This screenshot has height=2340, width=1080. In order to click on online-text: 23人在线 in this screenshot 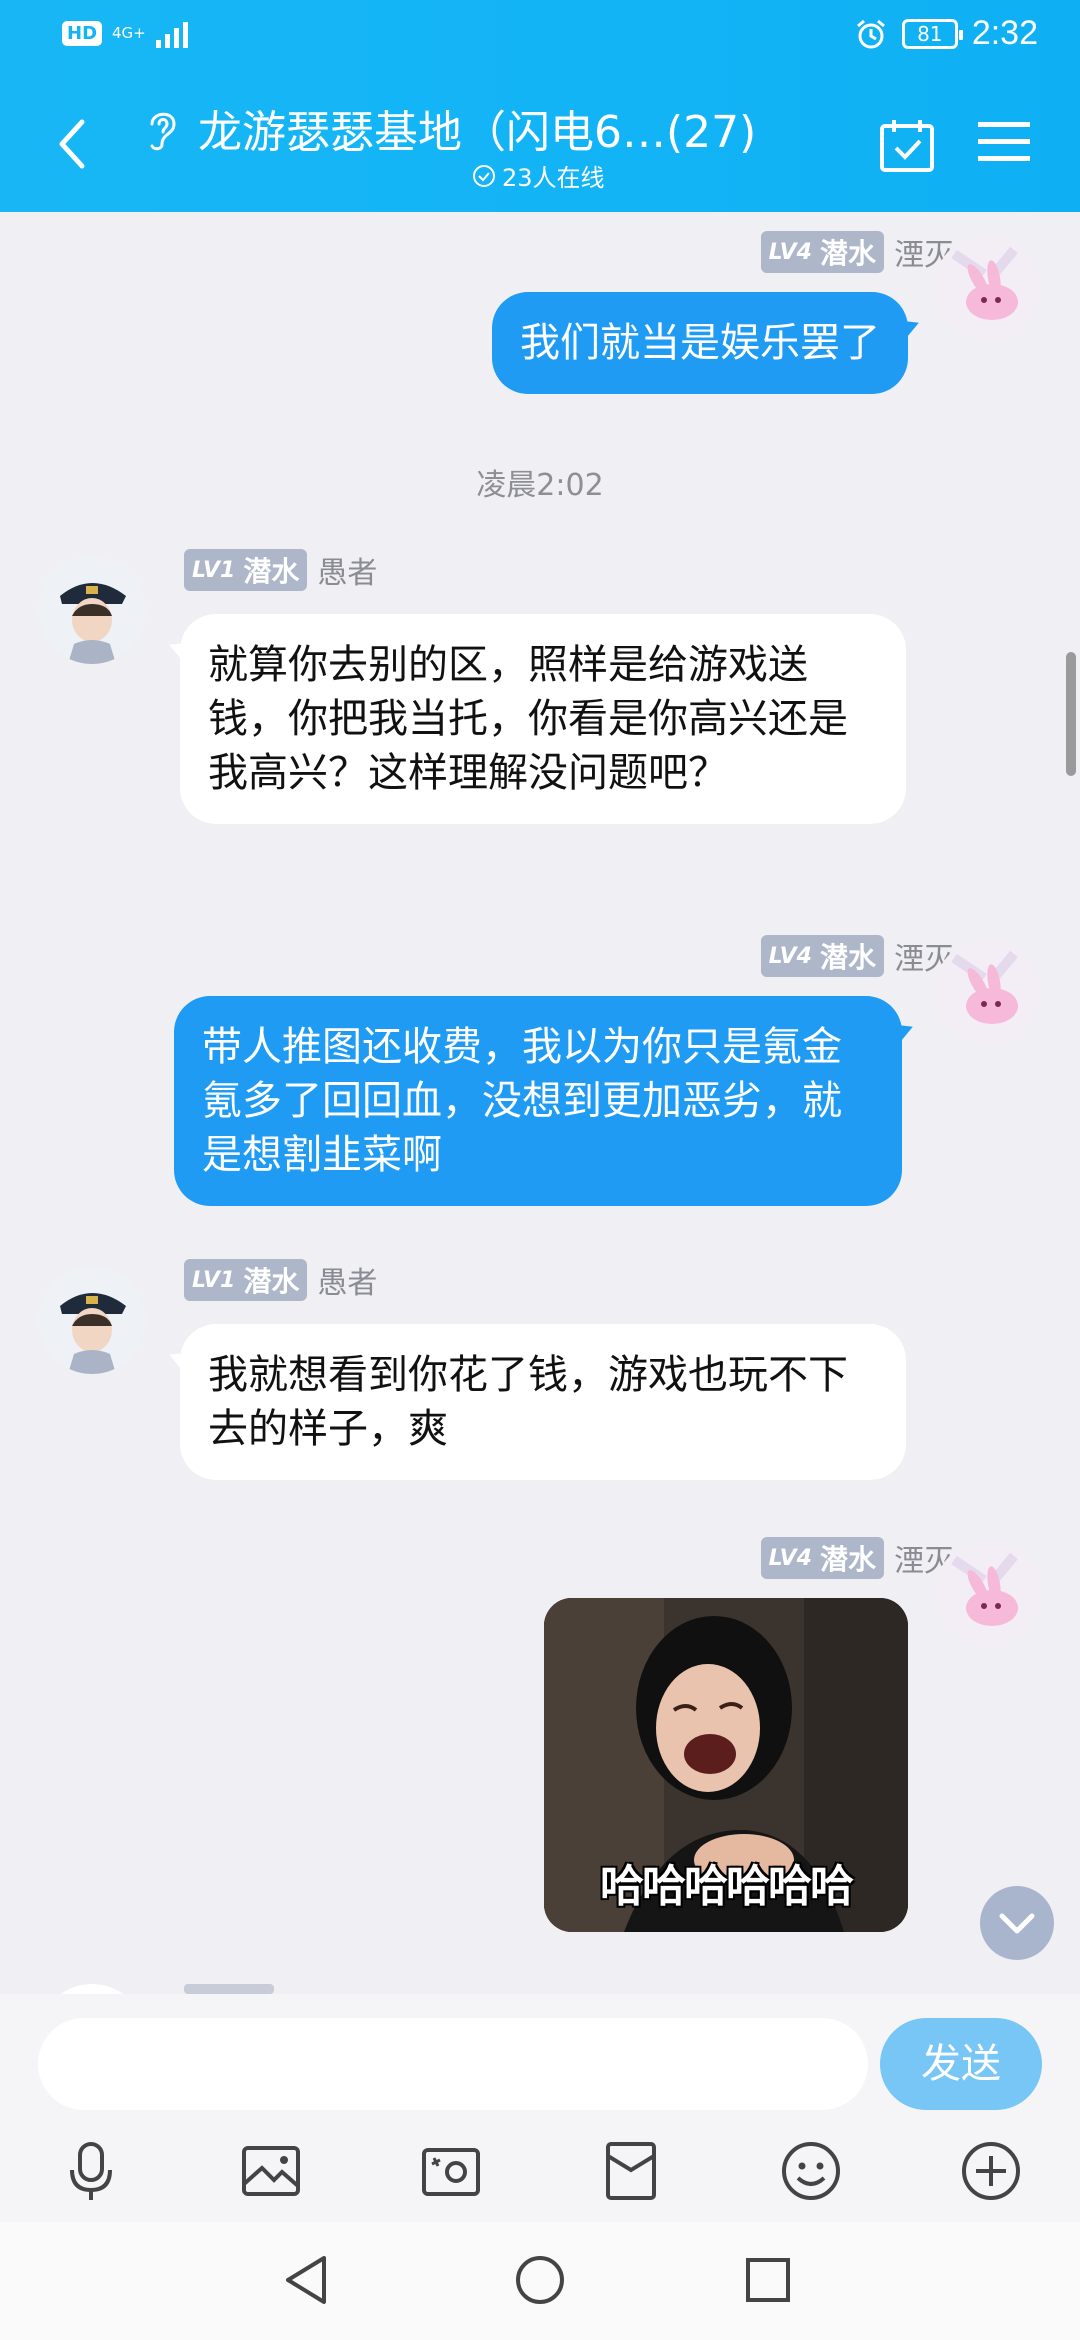, I will do `click(553, 178)`.